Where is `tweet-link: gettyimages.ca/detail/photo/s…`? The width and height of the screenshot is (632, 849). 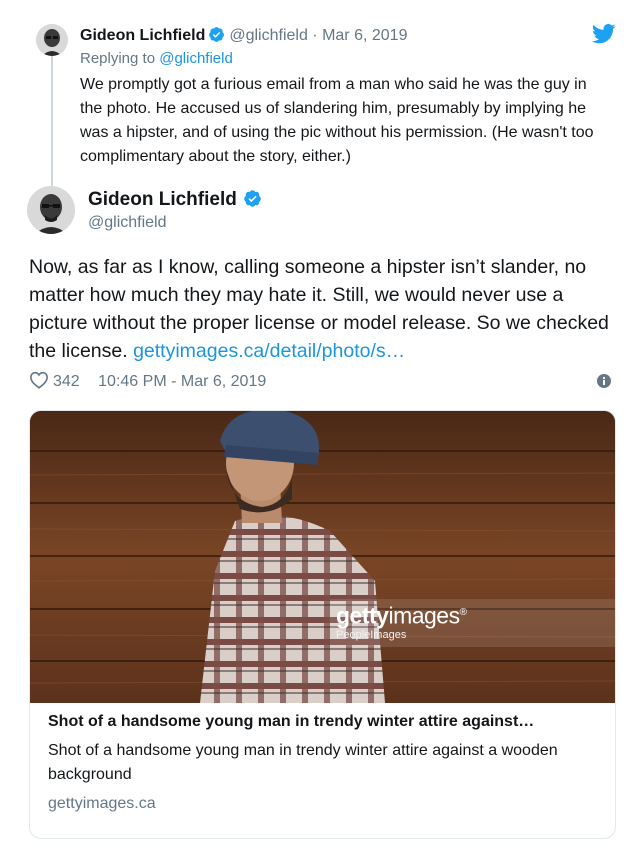
tweet-link: gettyimages.ca/detail/photo/s… is located at coordinates (269, 351).